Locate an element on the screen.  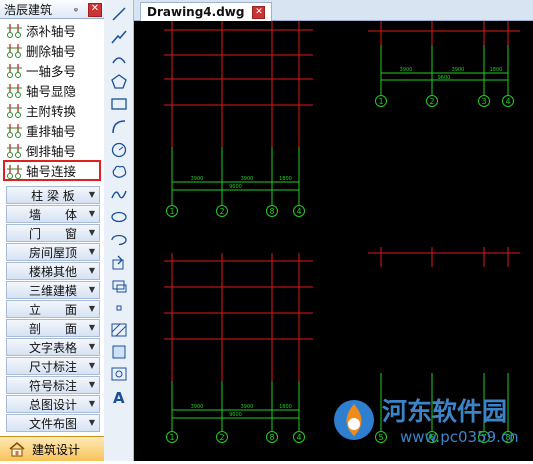
command-axis-delete: 删除轴号 is located at coordinates (52, 50).